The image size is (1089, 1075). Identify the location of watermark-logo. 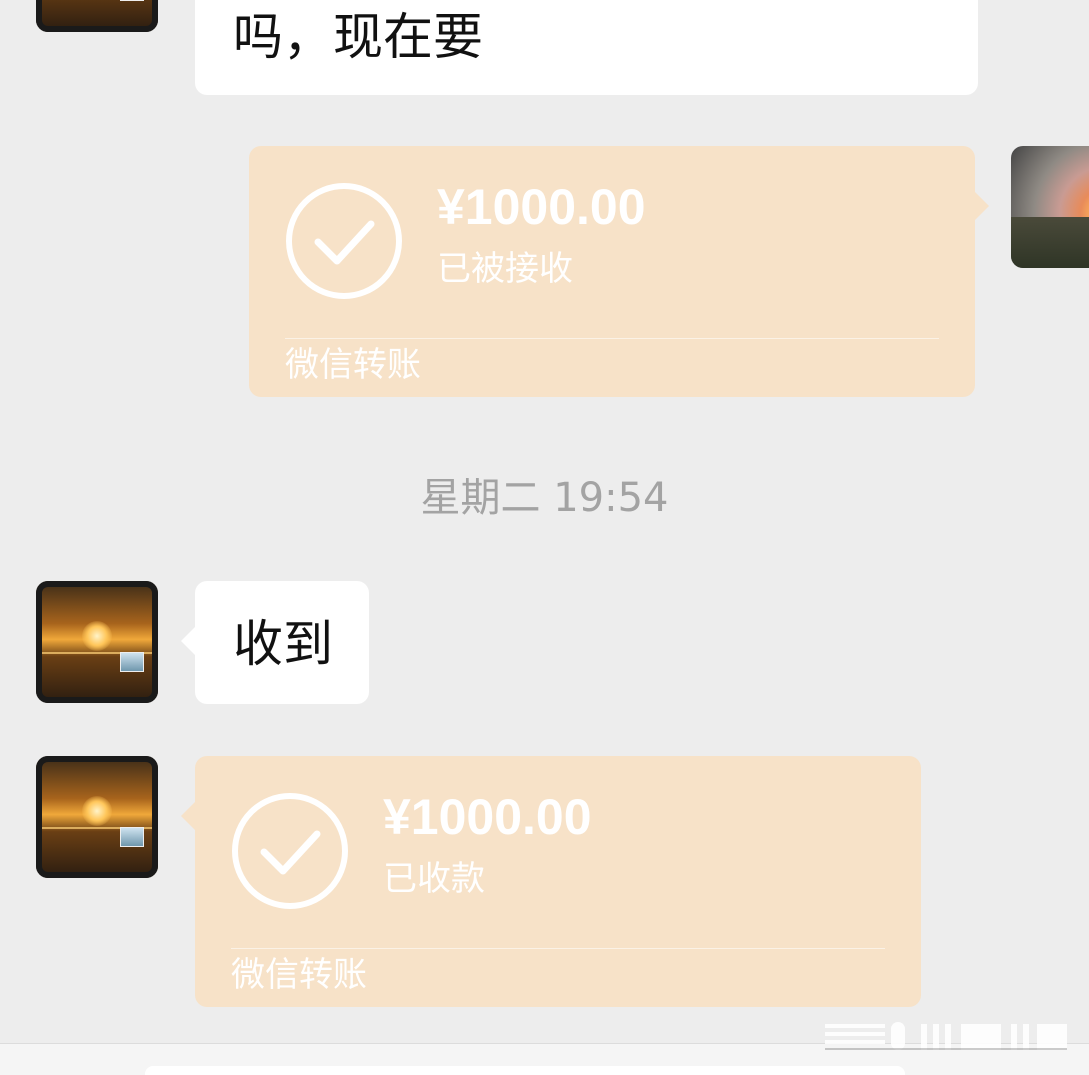
(946, 1036).